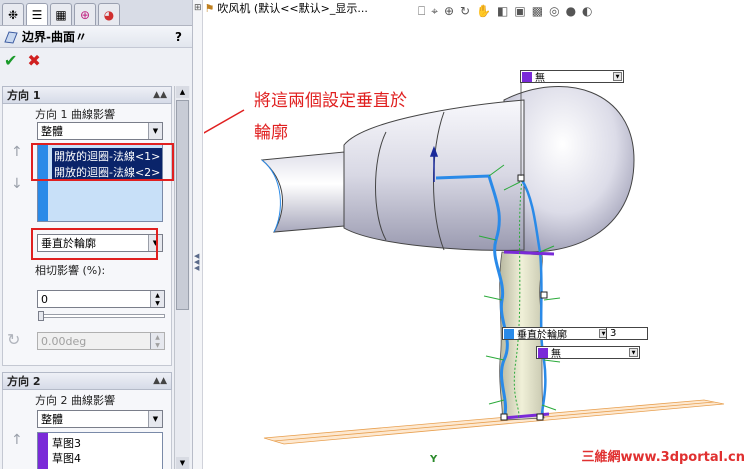 Image resolution: width=751 pixels, height=469 pixels. Describe the element at coordinates (663, 457) in the screenshot. I see `watermark: 三維網www.3dportal.cn` at that location.